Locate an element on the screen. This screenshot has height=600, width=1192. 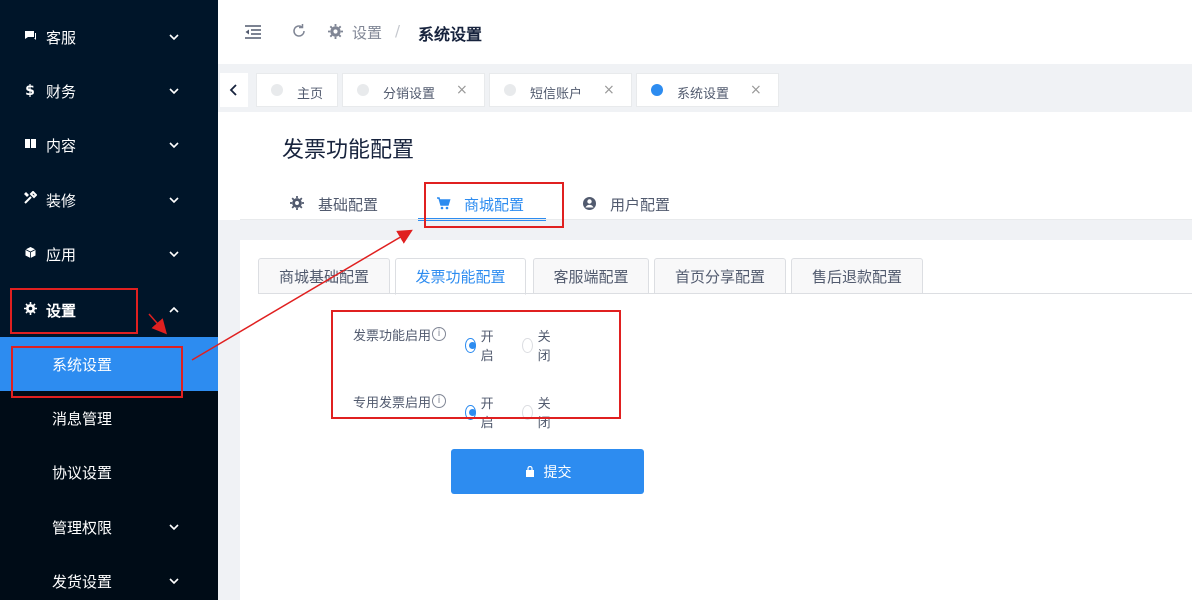
submenu-item-message-management: 消息管理 is located at coordinates (109, 418).